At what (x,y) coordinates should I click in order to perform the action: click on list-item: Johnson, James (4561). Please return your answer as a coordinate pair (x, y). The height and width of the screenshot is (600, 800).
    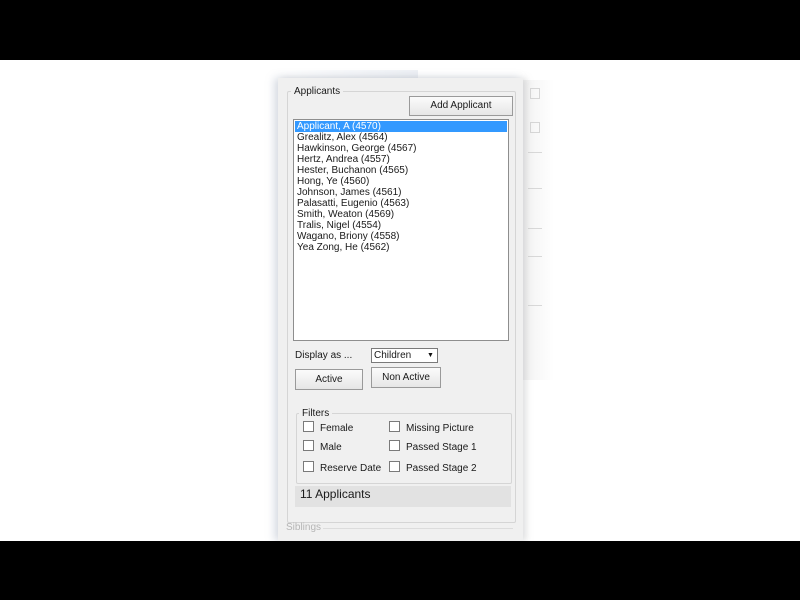
    Looking at the image, I should click on (401, 192).